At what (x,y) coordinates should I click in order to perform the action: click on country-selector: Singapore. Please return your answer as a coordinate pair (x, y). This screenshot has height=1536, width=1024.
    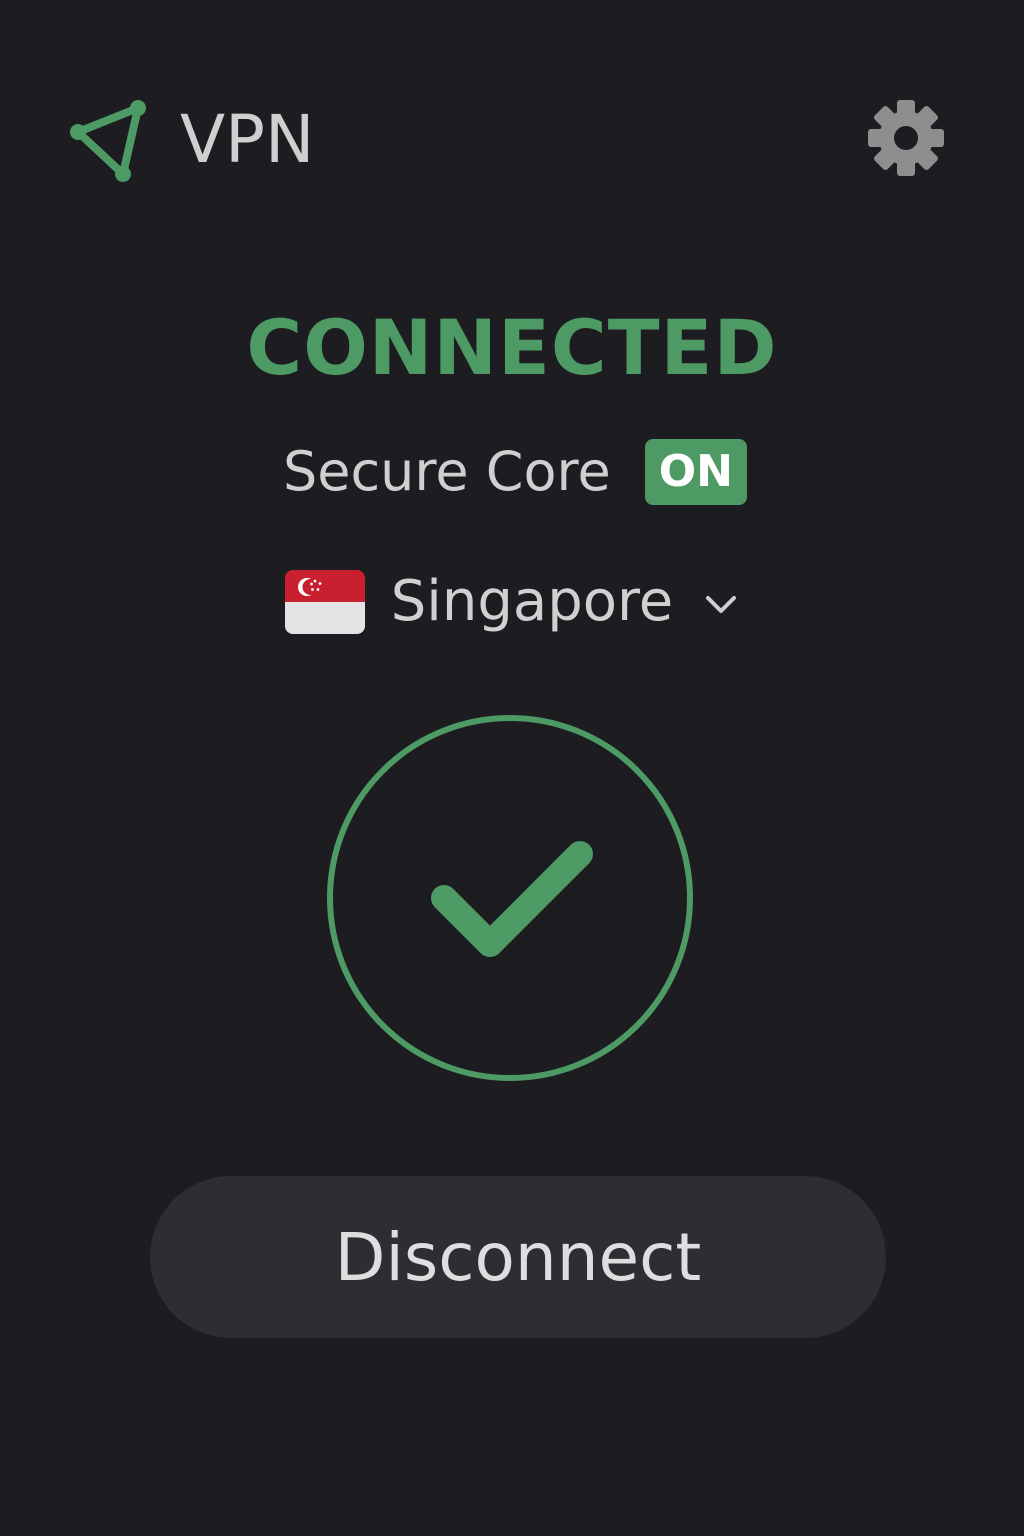
    Looking at the image, I should click on (512, 602).